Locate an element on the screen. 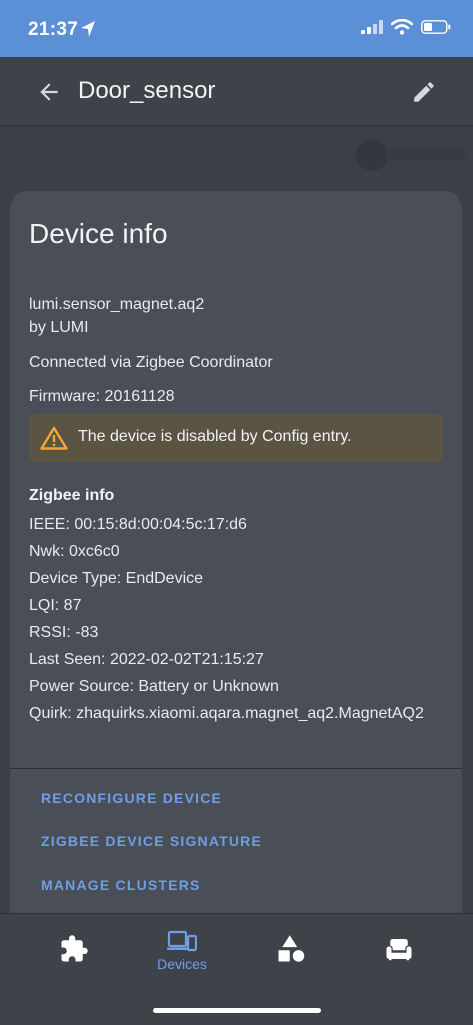 This screenshot has width=473, height=1025. nav-label-devices: Devices is located at coordinates (182, 964).